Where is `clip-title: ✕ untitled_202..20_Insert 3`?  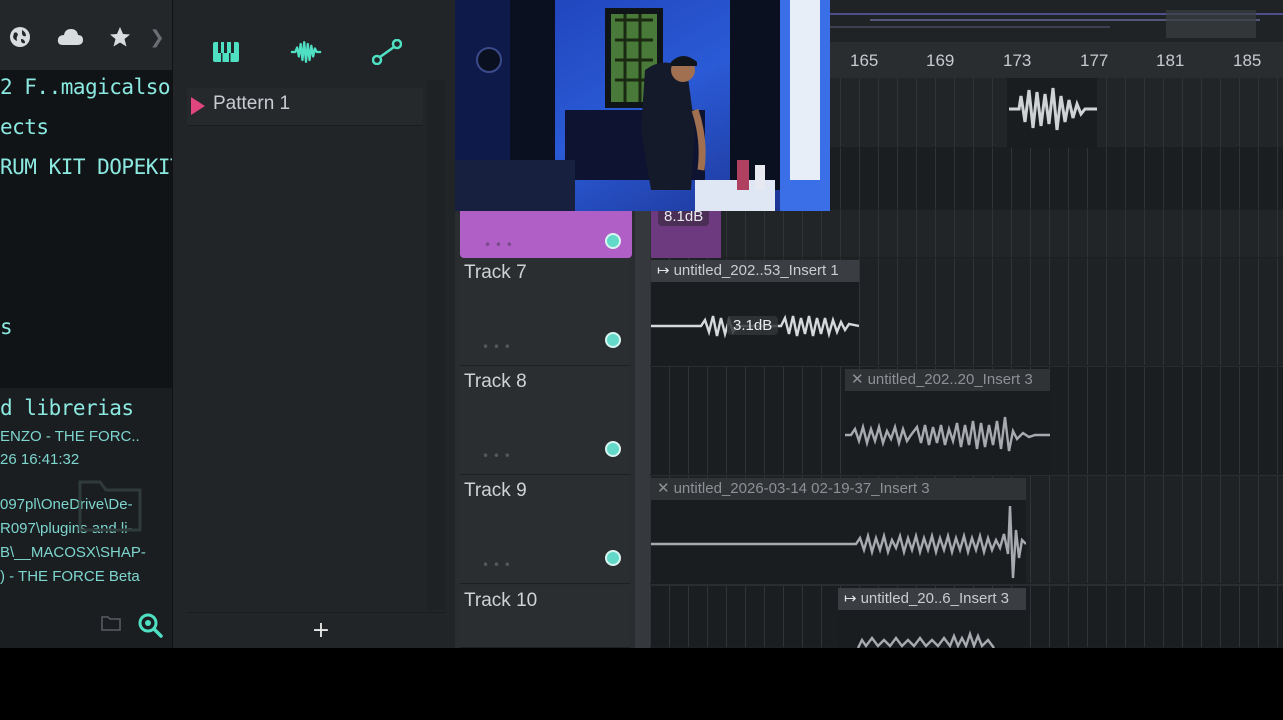
clip-title: ✕ untitled_202..20_Insert 3 is located at coordinates (947, 380).